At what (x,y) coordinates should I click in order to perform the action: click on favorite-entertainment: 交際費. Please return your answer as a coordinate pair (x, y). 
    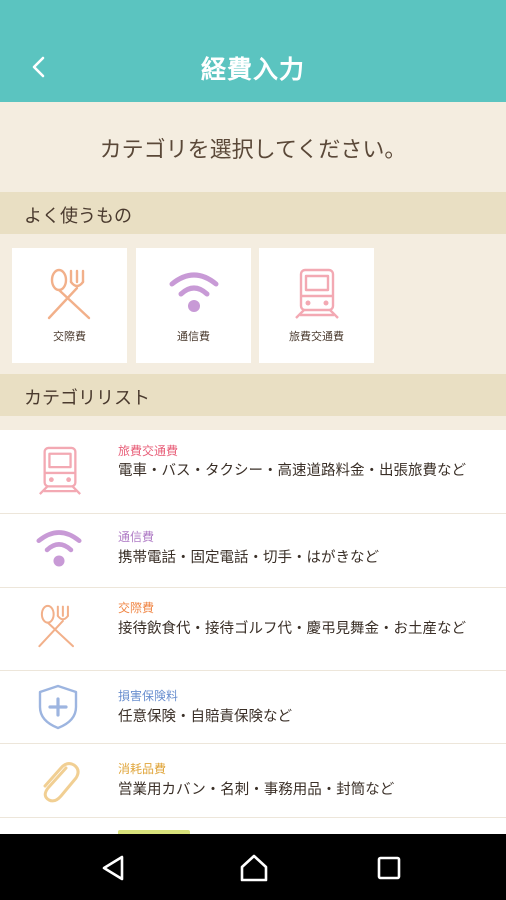
    Looking at the image, I should click on (69, 305).